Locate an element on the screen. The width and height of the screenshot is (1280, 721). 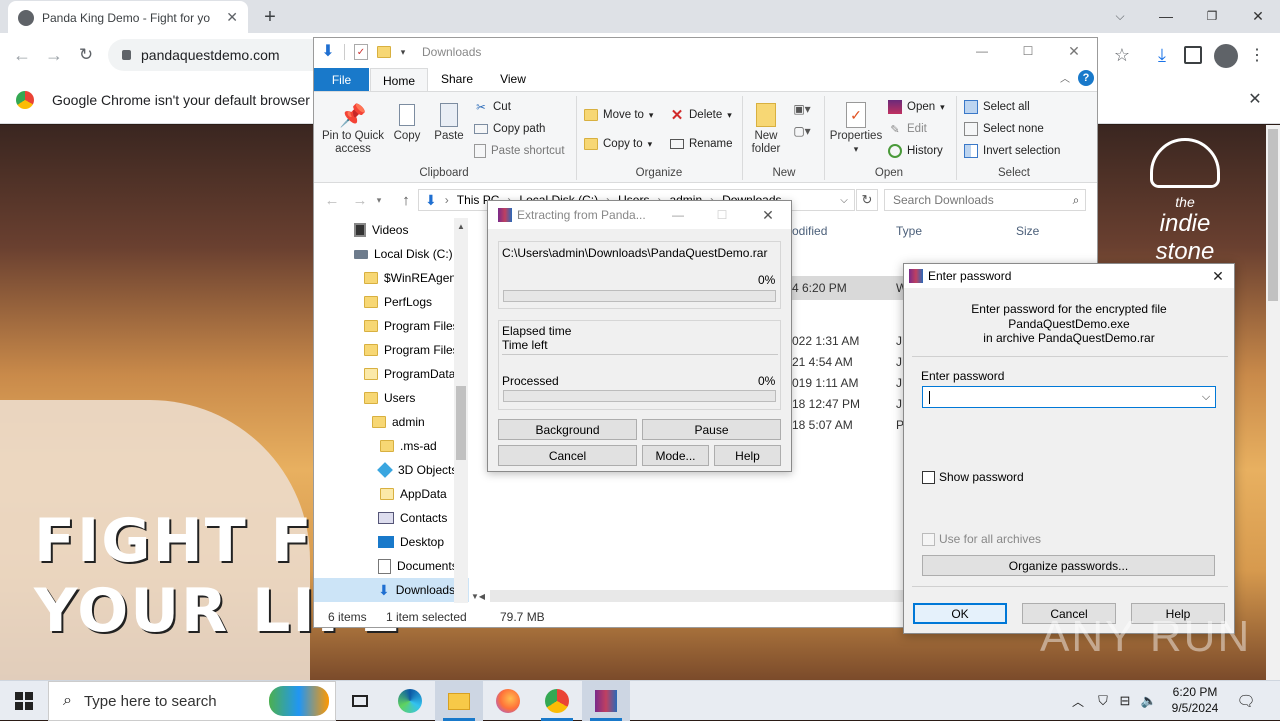
hscroll-left-icon: ◀ is located at coordinates (482, 596).